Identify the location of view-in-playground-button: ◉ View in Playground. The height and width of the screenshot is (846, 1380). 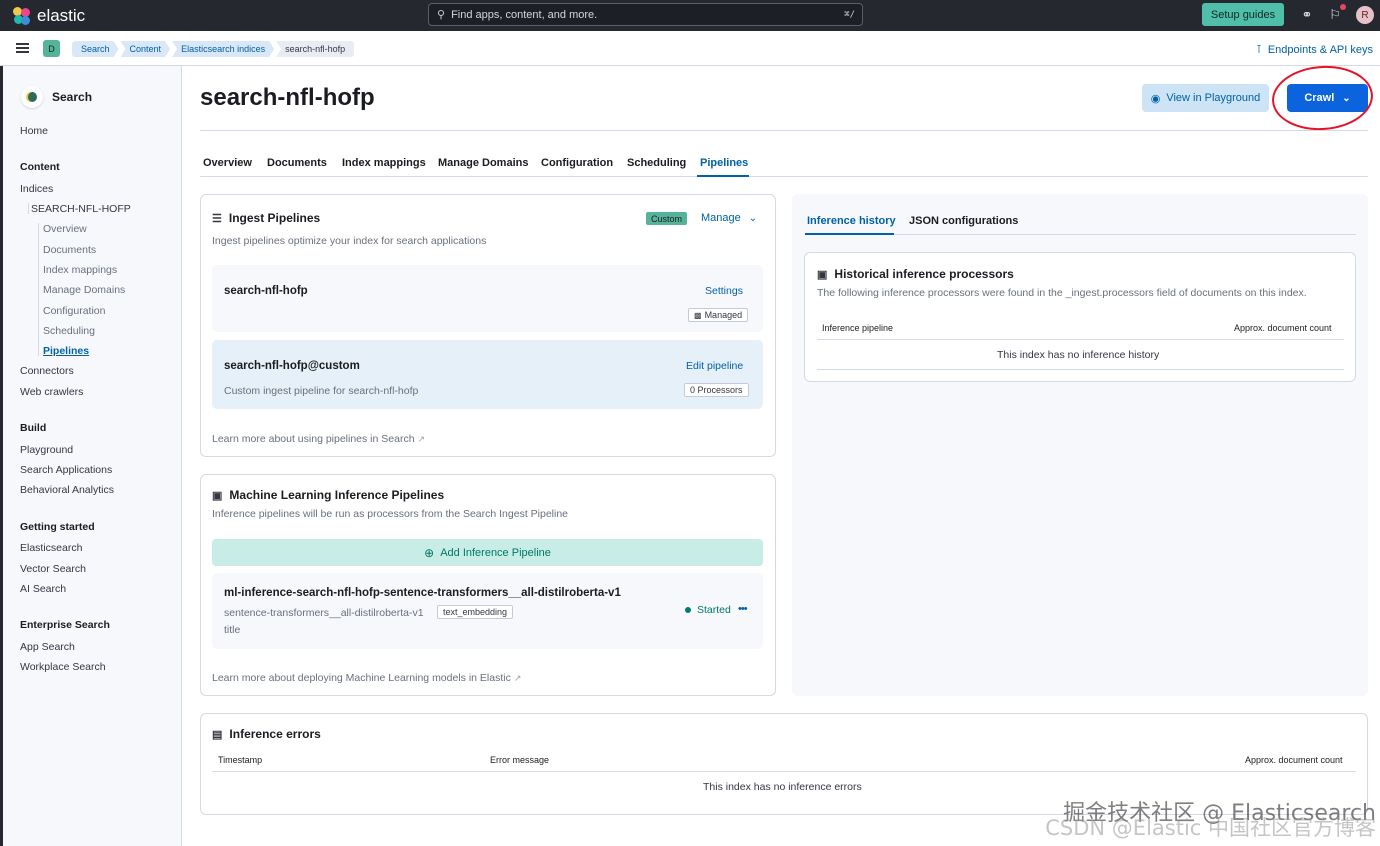
(1205, 98).